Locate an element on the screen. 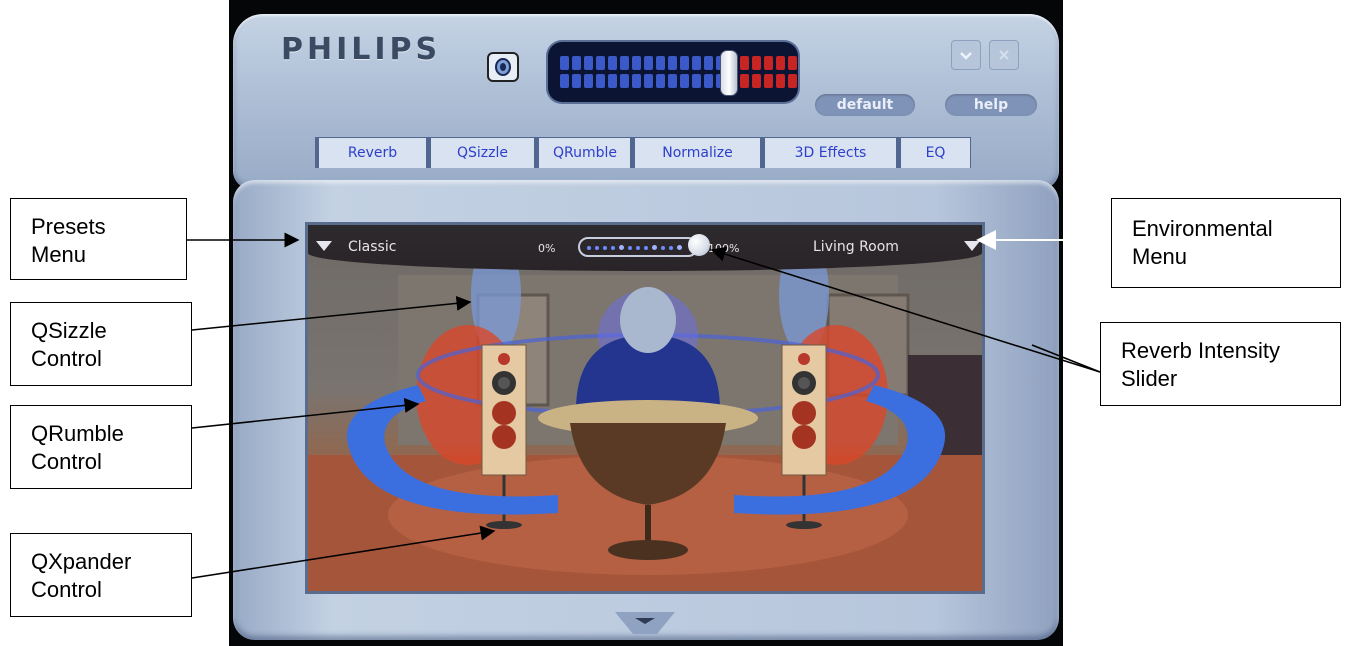 Image resolution: width=1368 pixels, height=646 pixels. volume-slider-handle is located at coordinates (729, 73).